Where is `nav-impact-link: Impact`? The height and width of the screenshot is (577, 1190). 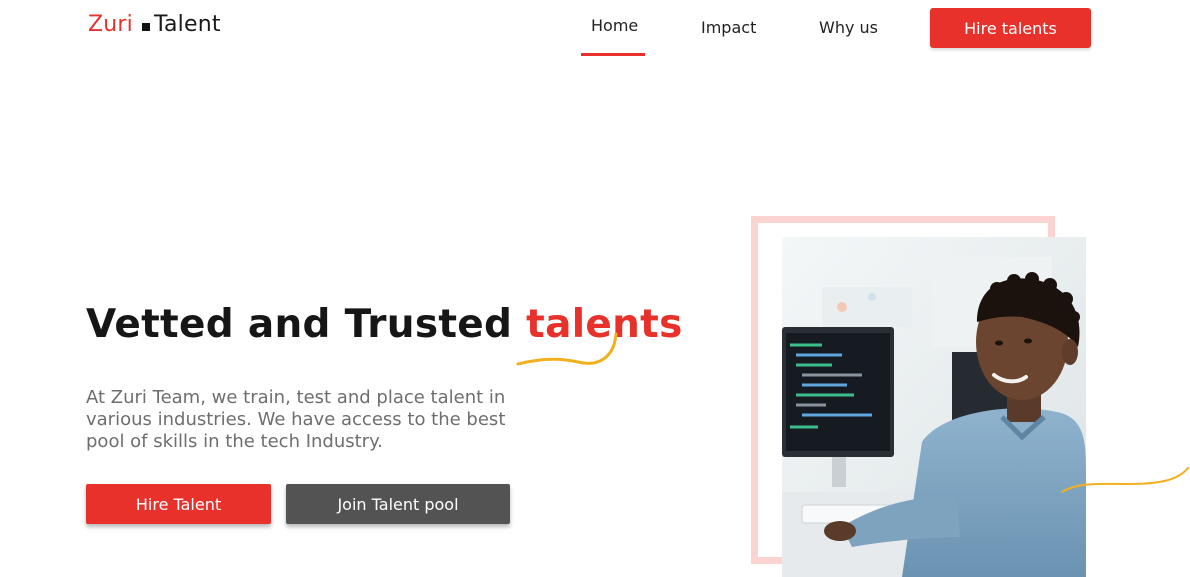 nav-impact-link: Impact is located at coordinates (728, 27).